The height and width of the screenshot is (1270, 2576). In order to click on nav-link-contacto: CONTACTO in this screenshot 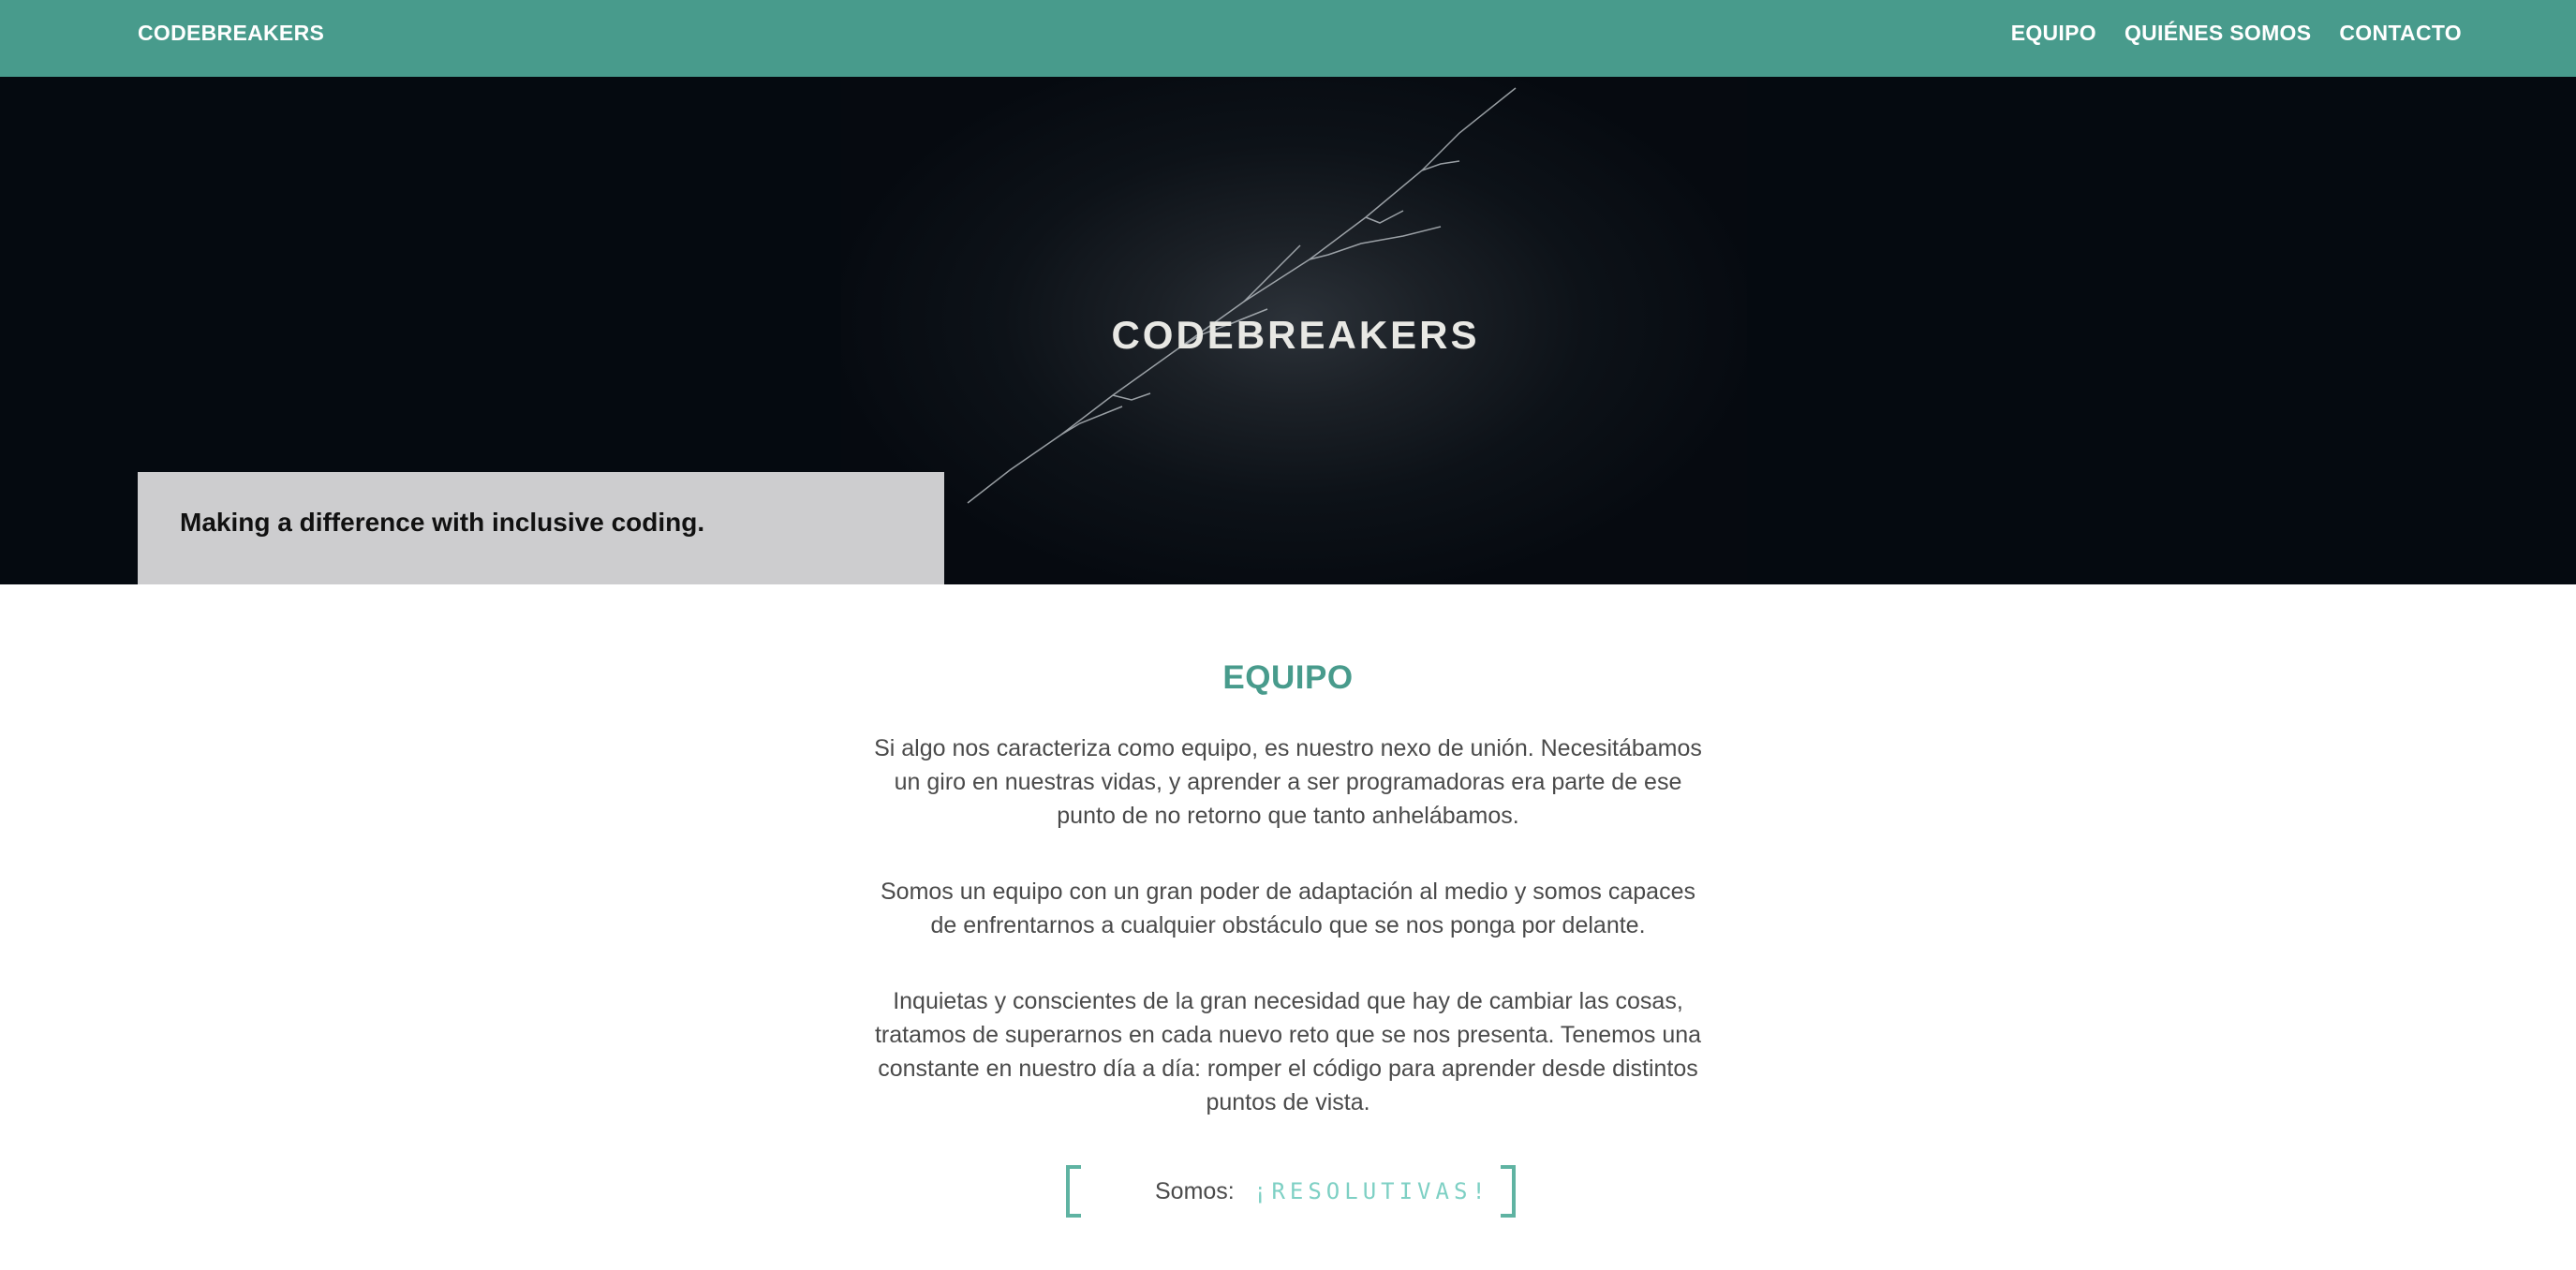, I will do `click(2400, 33)`.